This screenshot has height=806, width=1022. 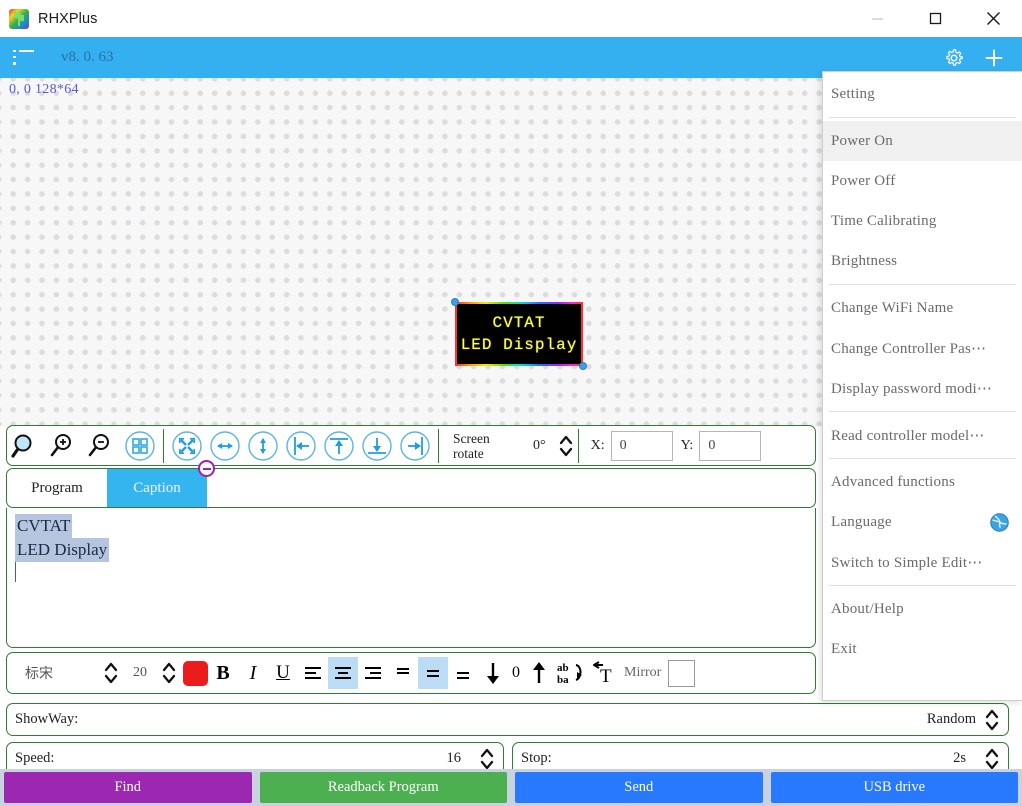 I want to click on speed-value: 16, so click(x=454, y=758).